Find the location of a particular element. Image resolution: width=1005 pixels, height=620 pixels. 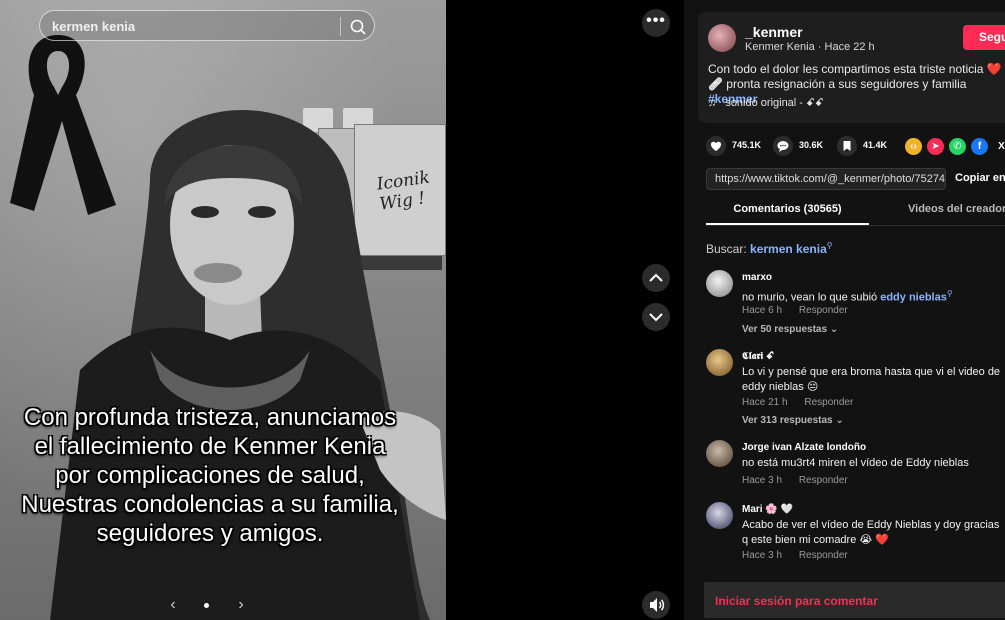

view-replies-button: Ver 313 respuestas ⌄ is located at coordinates (793, 420).